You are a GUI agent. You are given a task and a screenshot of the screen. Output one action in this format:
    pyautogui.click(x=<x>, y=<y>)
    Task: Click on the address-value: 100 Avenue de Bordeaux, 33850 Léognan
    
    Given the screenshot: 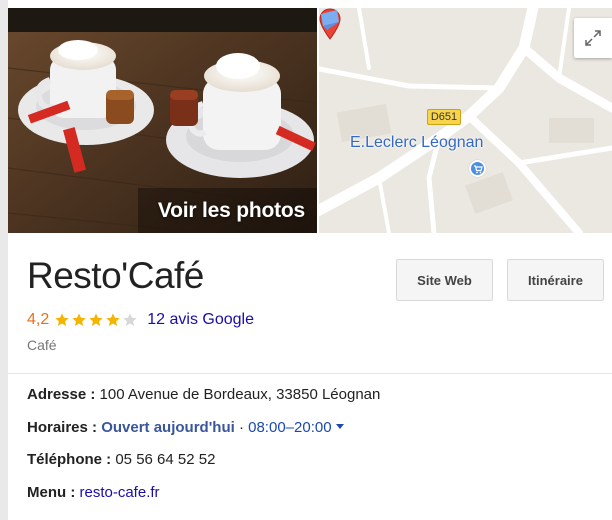 What is the action you would take?
    pyautogui.click(x=240, y=394)
    